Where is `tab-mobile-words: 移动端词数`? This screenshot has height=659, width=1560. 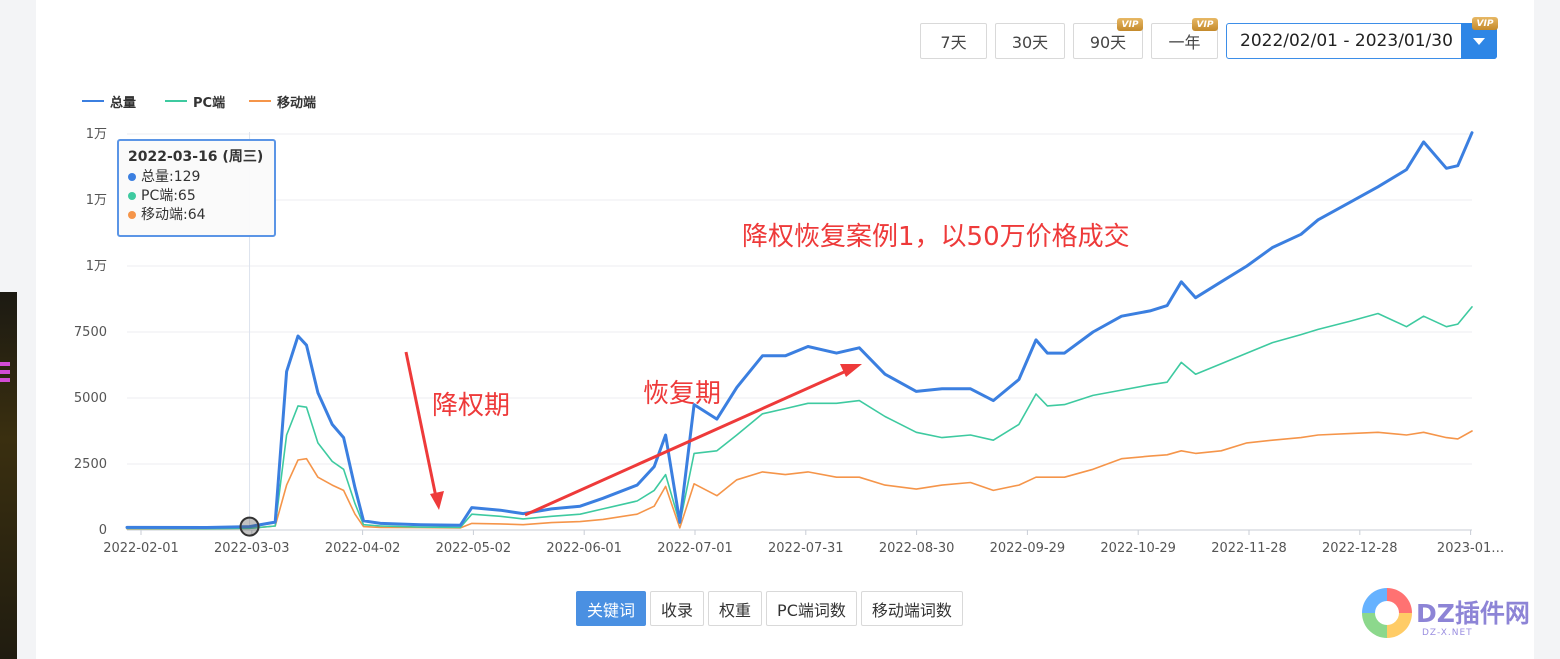
tab-mobile-words: 移动端词数 is located at coordinates (911, 608).